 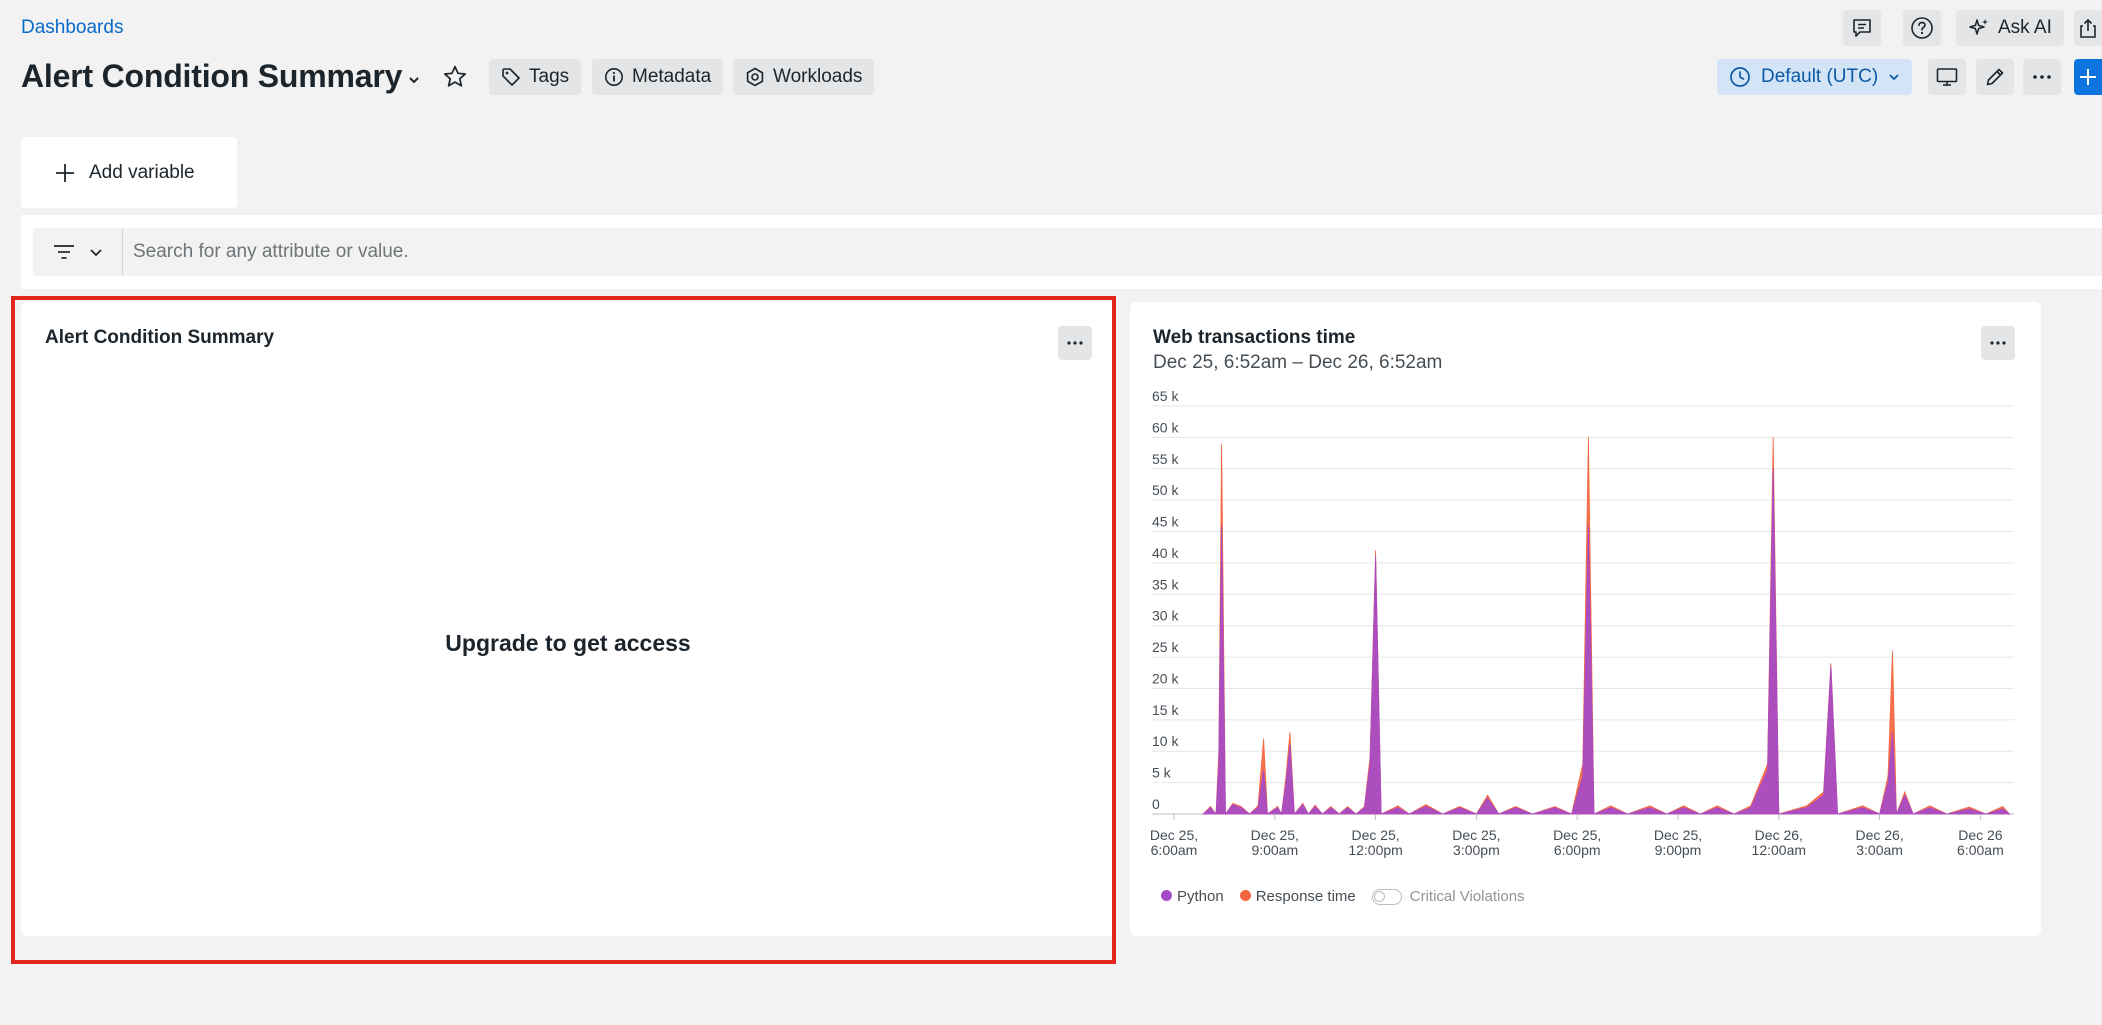 What do you see at coordinates (1165, 678) in the screenshot?
I see `y-tick-label: 20 k` at bounding box center [1165, 678].